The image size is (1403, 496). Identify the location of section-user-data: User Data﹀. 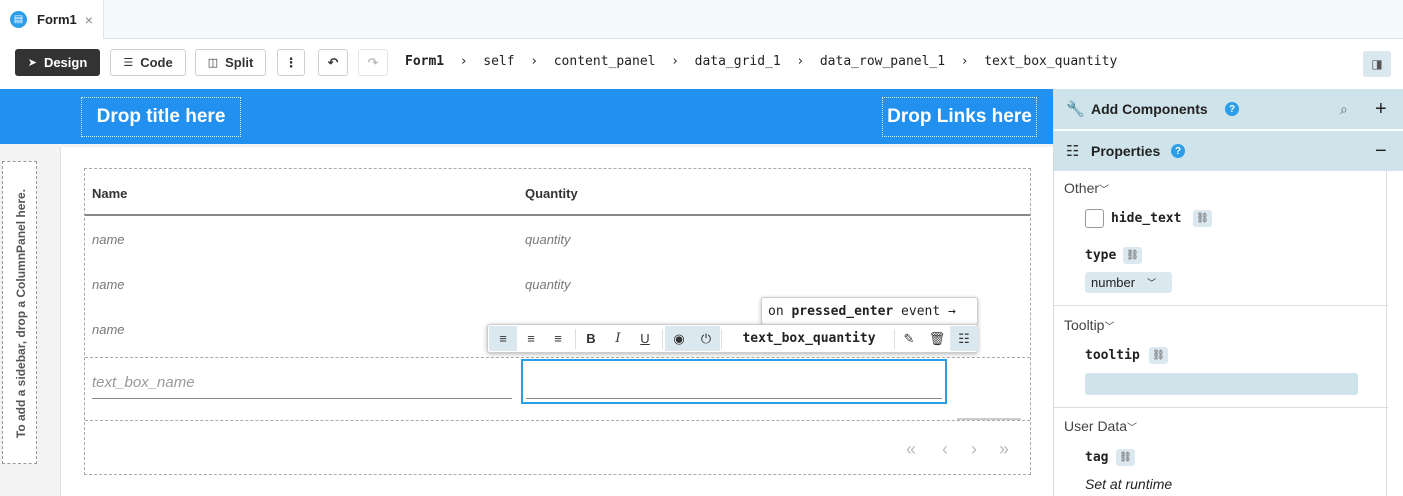
(1100, 426).